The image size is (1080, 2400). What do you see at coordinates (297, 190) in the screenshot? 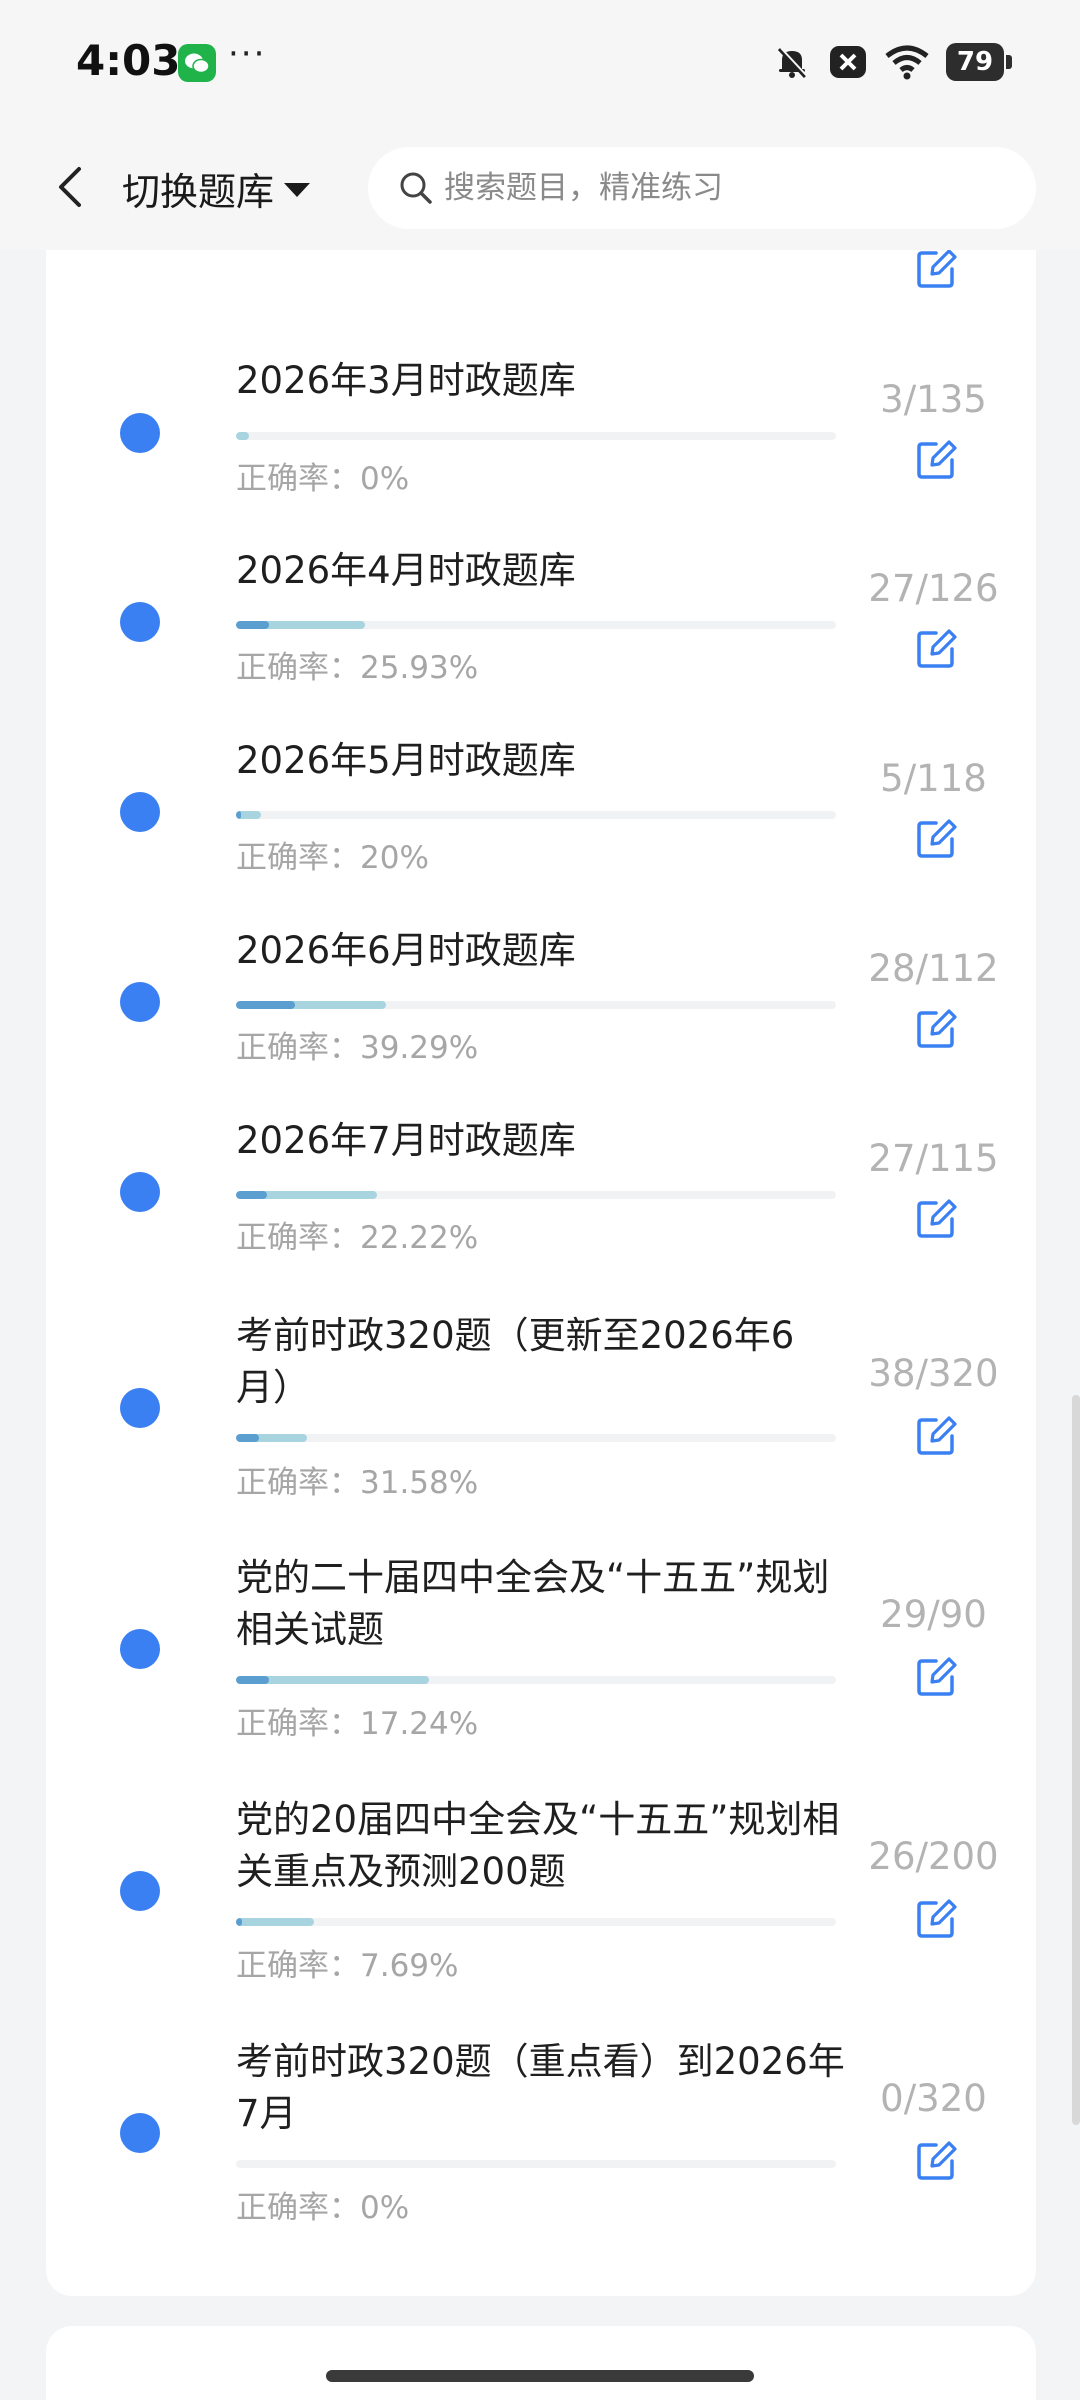
I see `caret-down-icon` at bounding box center [297, 190].